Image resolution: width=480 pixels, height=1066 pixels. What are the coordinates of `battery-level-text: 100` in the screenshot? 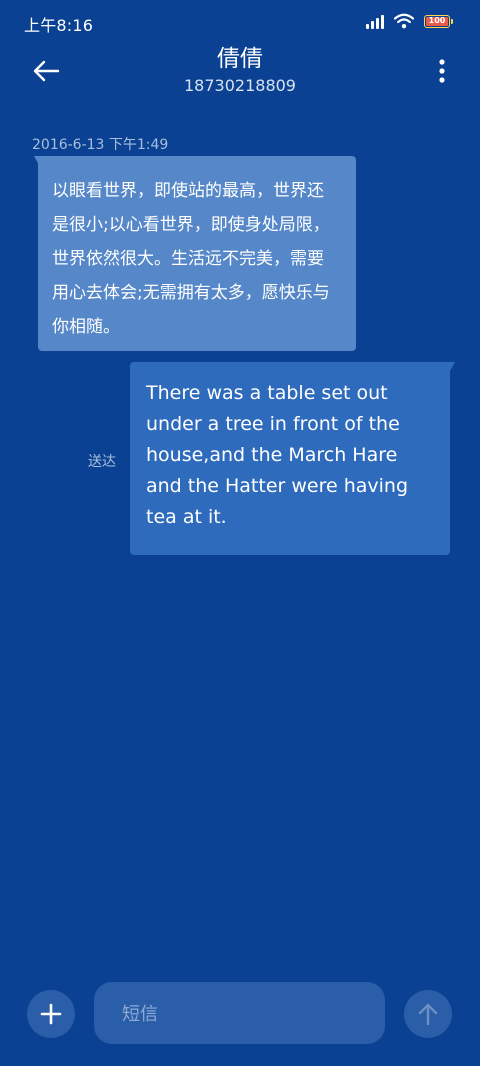 It's located at (437, 20).